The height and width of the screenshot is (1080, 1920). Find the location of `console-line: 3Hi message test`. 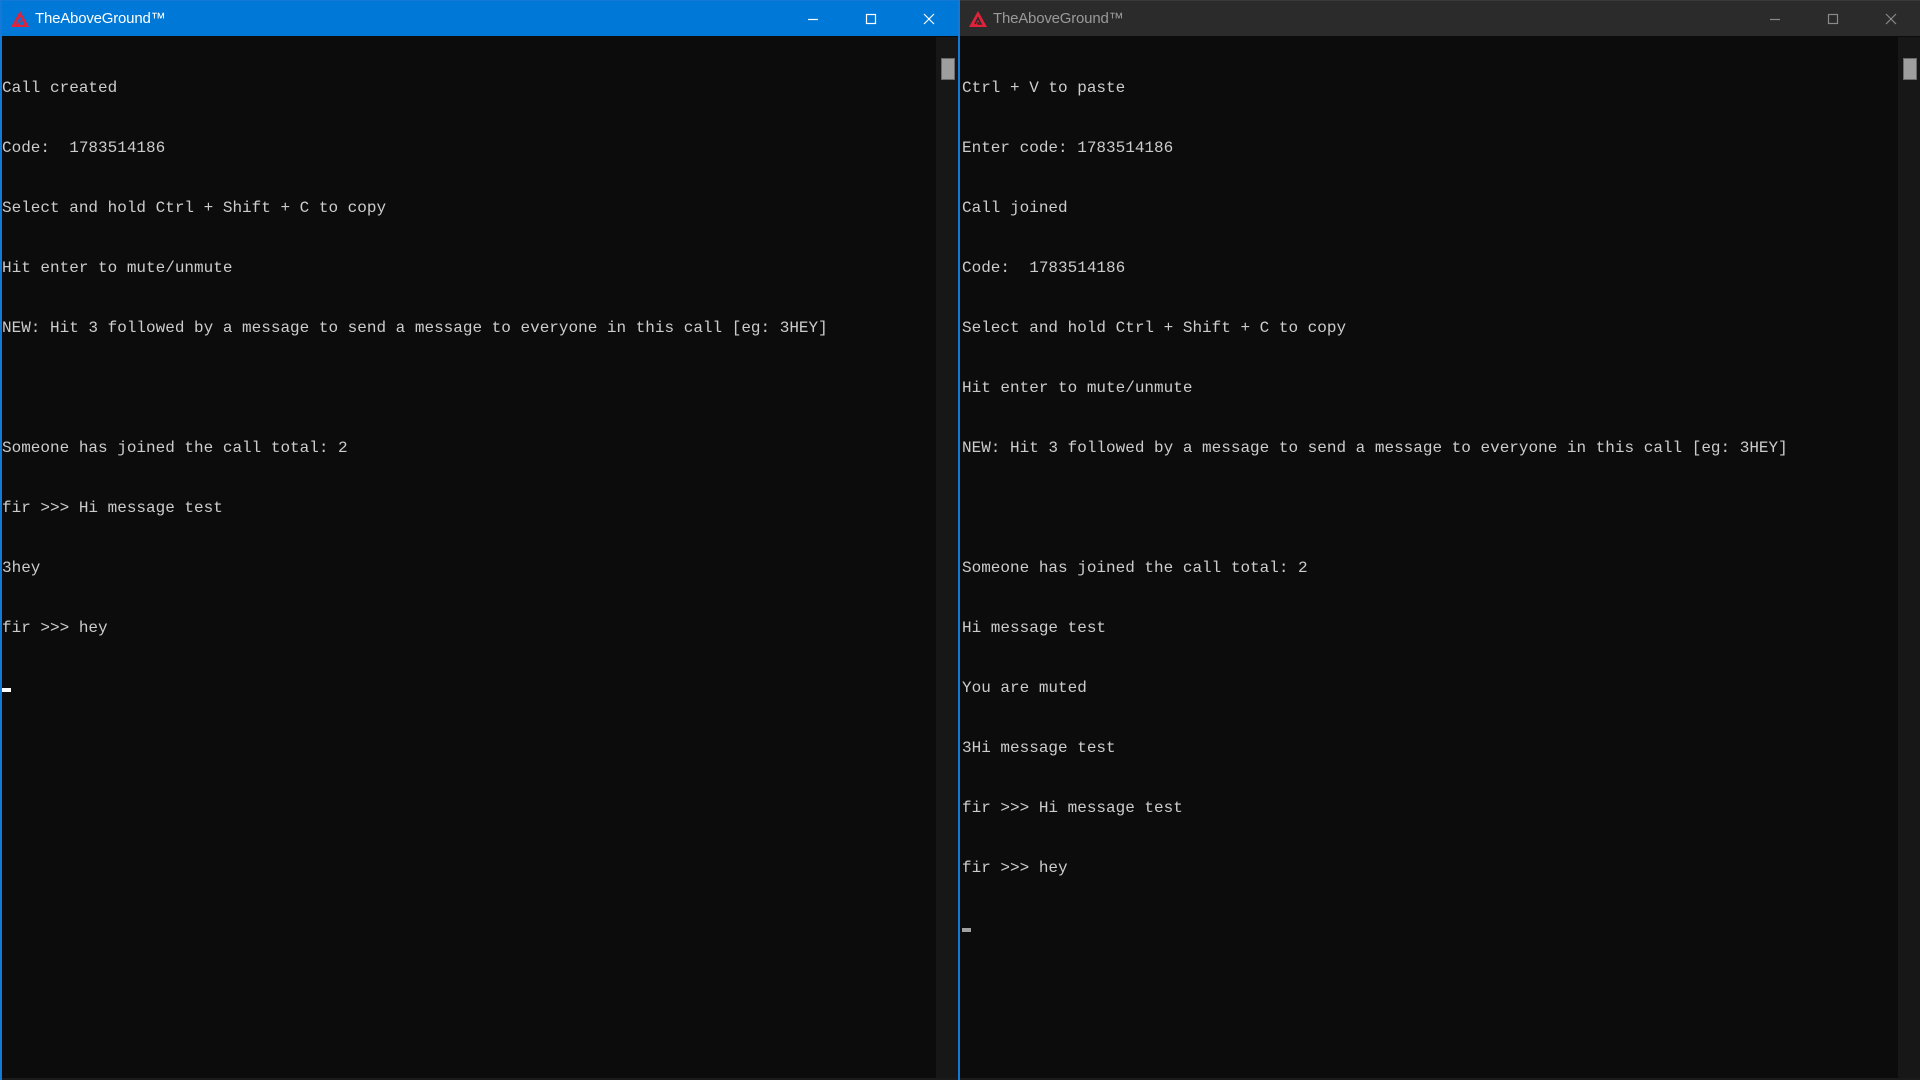

console-line: 3Hi message test is located at coordinates (1039, 748).